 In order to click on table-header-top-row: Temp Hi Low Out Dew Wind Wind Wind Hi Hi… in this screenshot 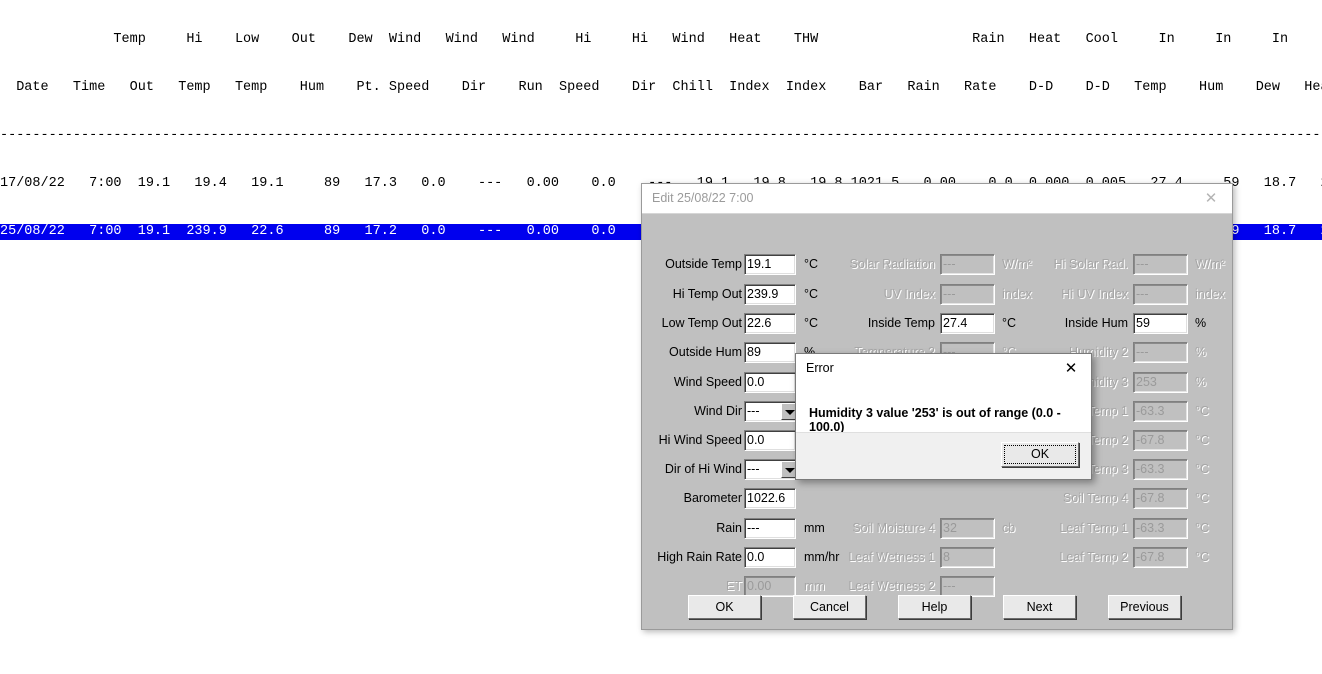, I will do `click(661, 39)`.